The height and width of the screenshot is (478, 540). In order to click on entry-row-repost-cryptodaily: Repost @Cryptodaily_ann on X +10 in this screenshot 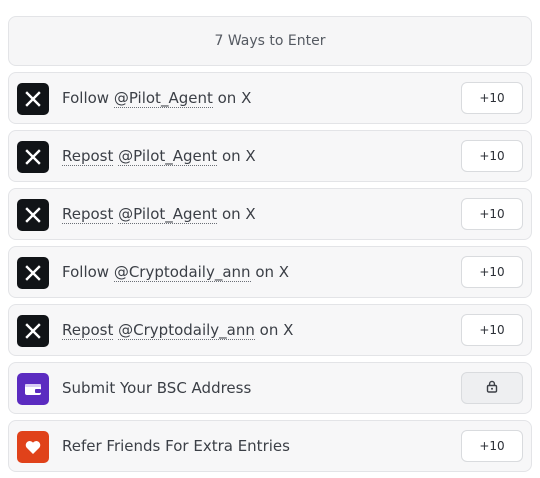, I will do `click(270, 330)`.